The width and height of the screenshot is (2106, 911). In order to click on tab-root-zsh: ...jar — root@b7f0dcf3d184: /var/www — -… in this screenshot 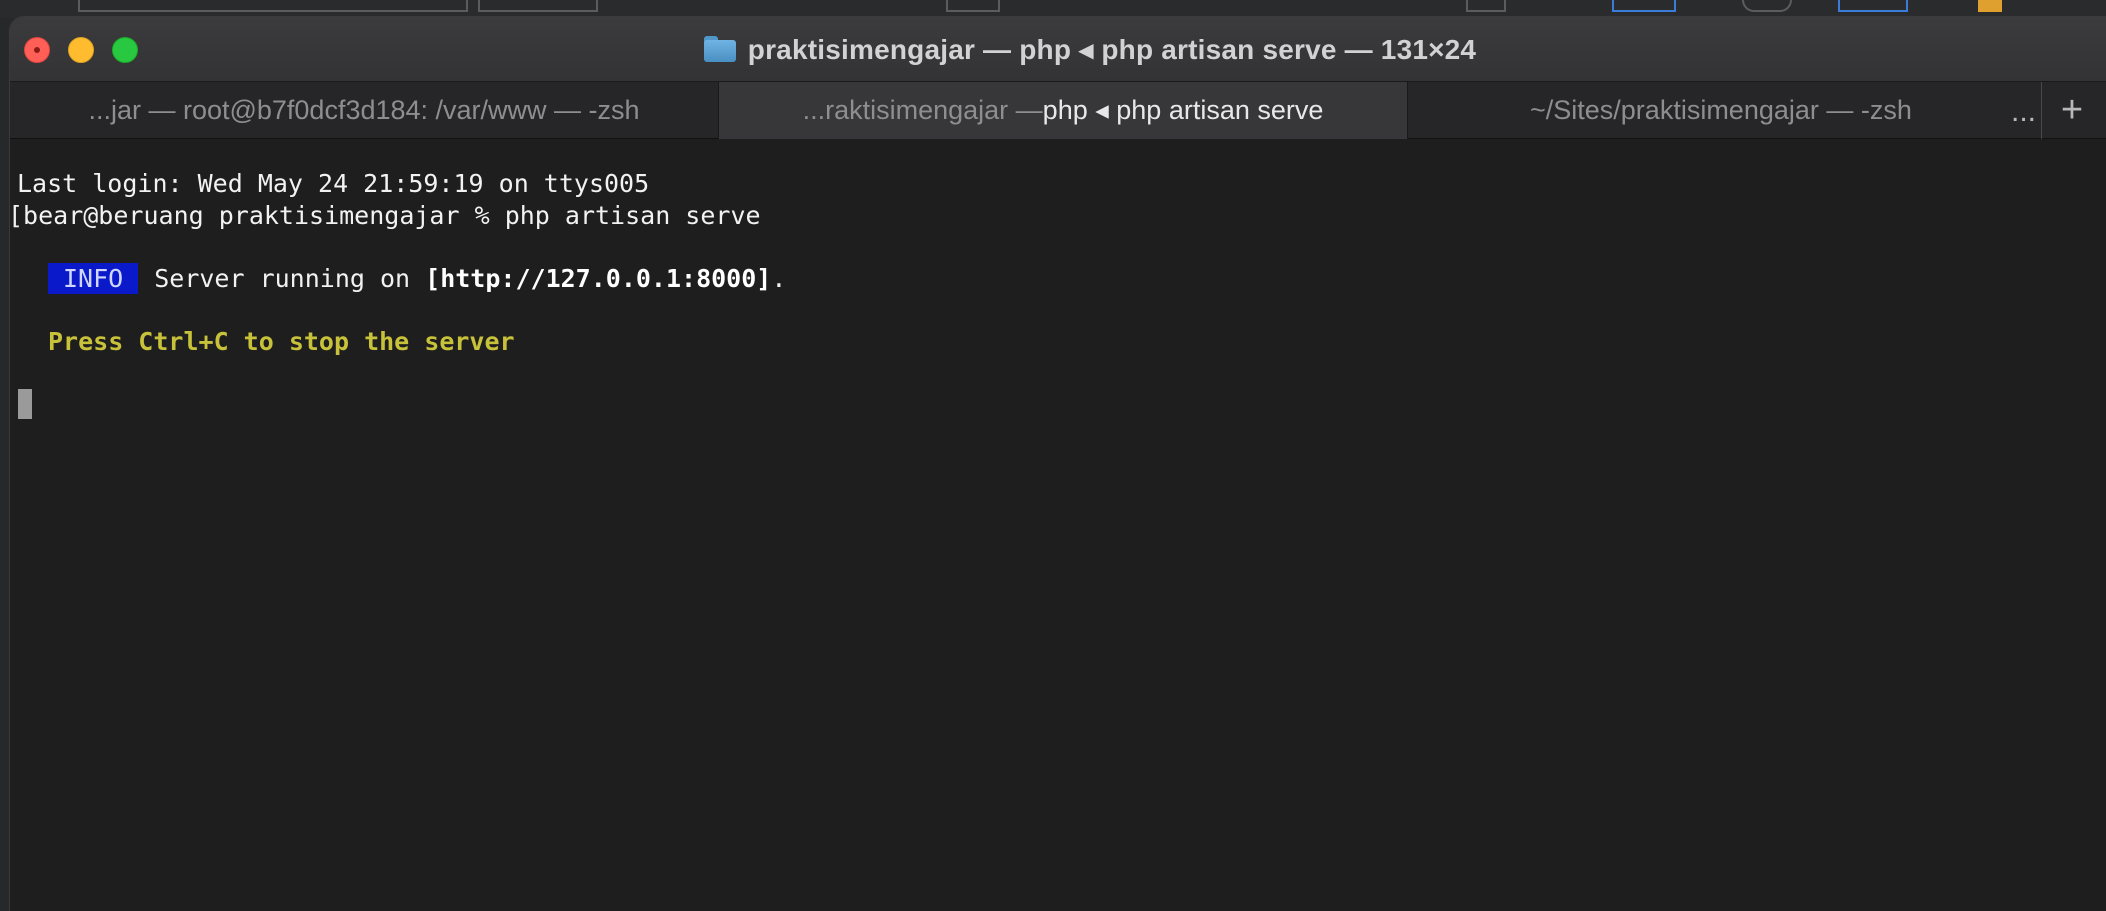, I will do `click(364, 110)`.